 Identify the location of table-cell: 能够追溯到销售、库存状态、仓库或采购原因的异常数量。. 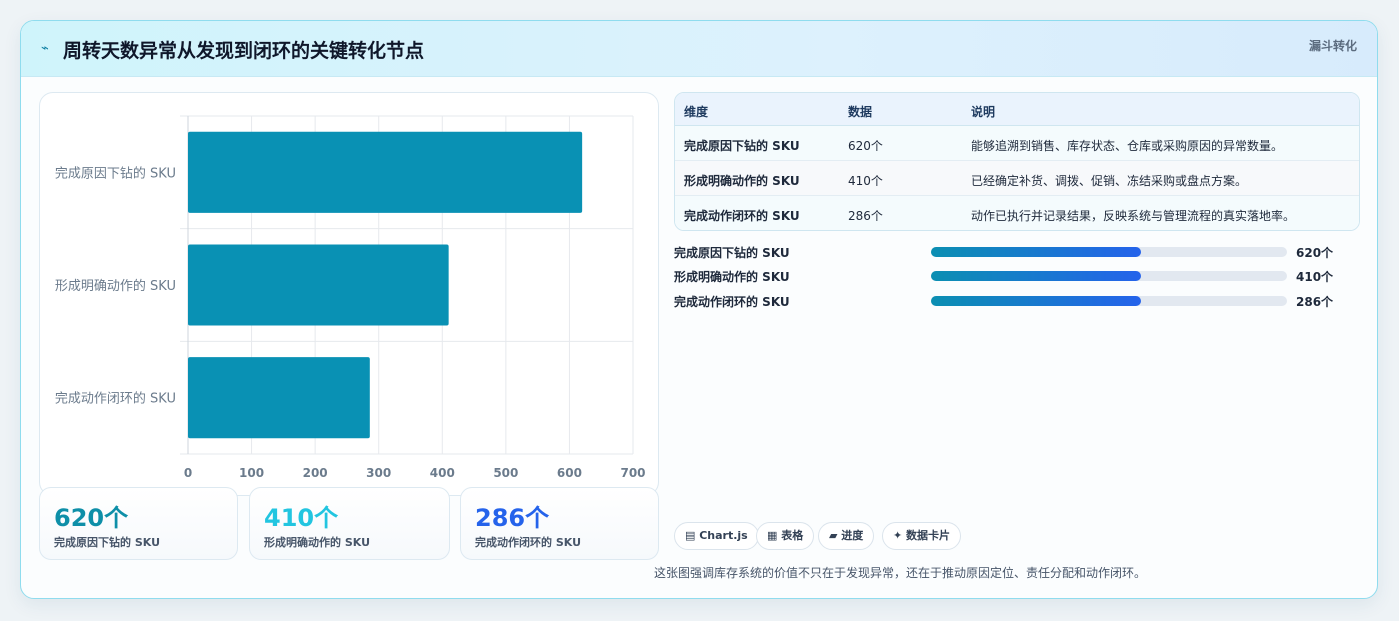
(1127, 146).